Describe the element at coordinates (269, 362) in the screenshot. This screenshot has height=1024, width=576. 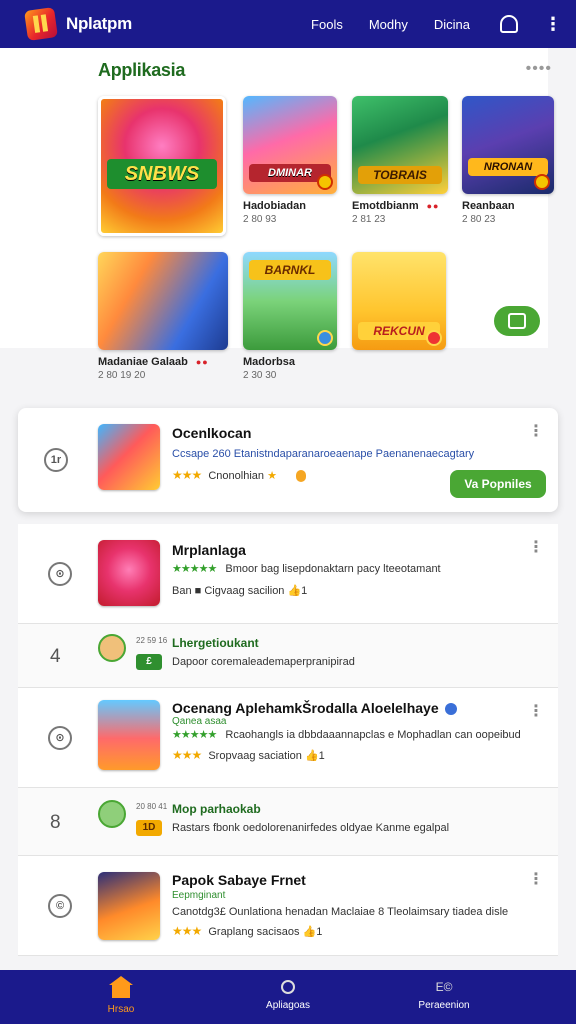
I see `app-name: Madorbsa` at that location.